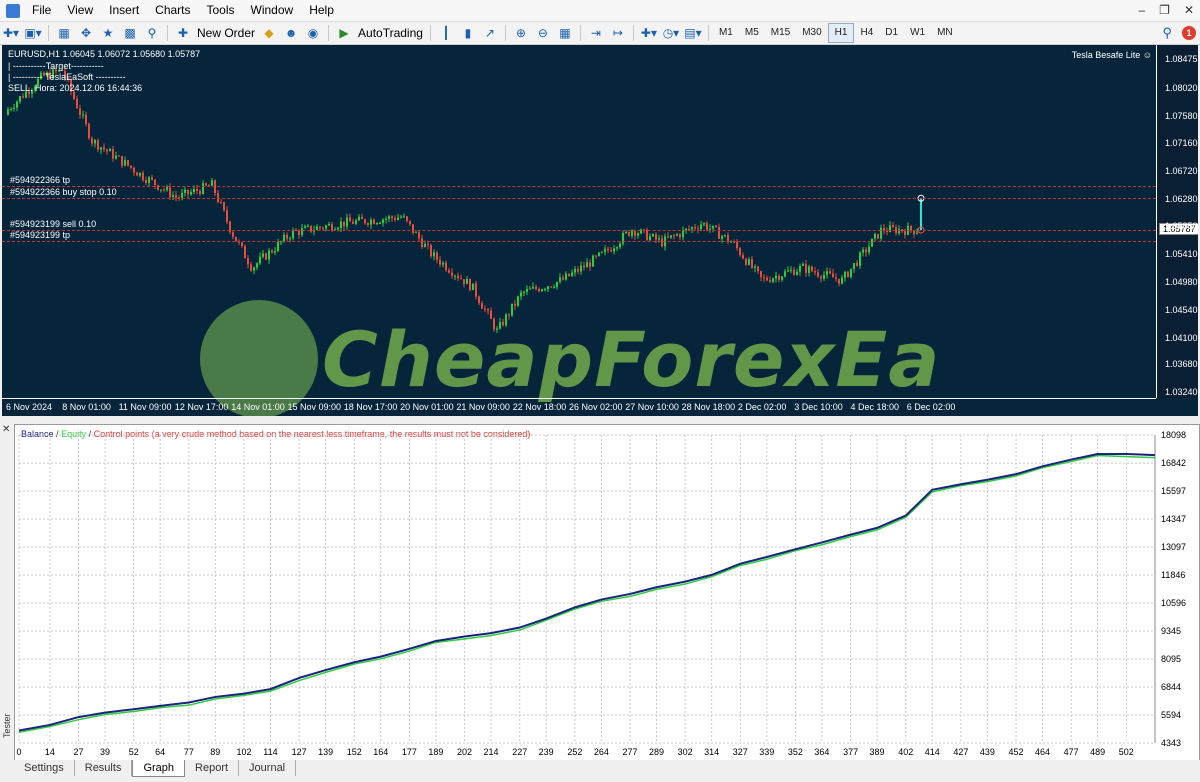 The width and height of the screenshot is (1200, 782). Describe the element at coordinates (64, 33) in the screenshot. I see `market-watch-icon: ▦` at that location.